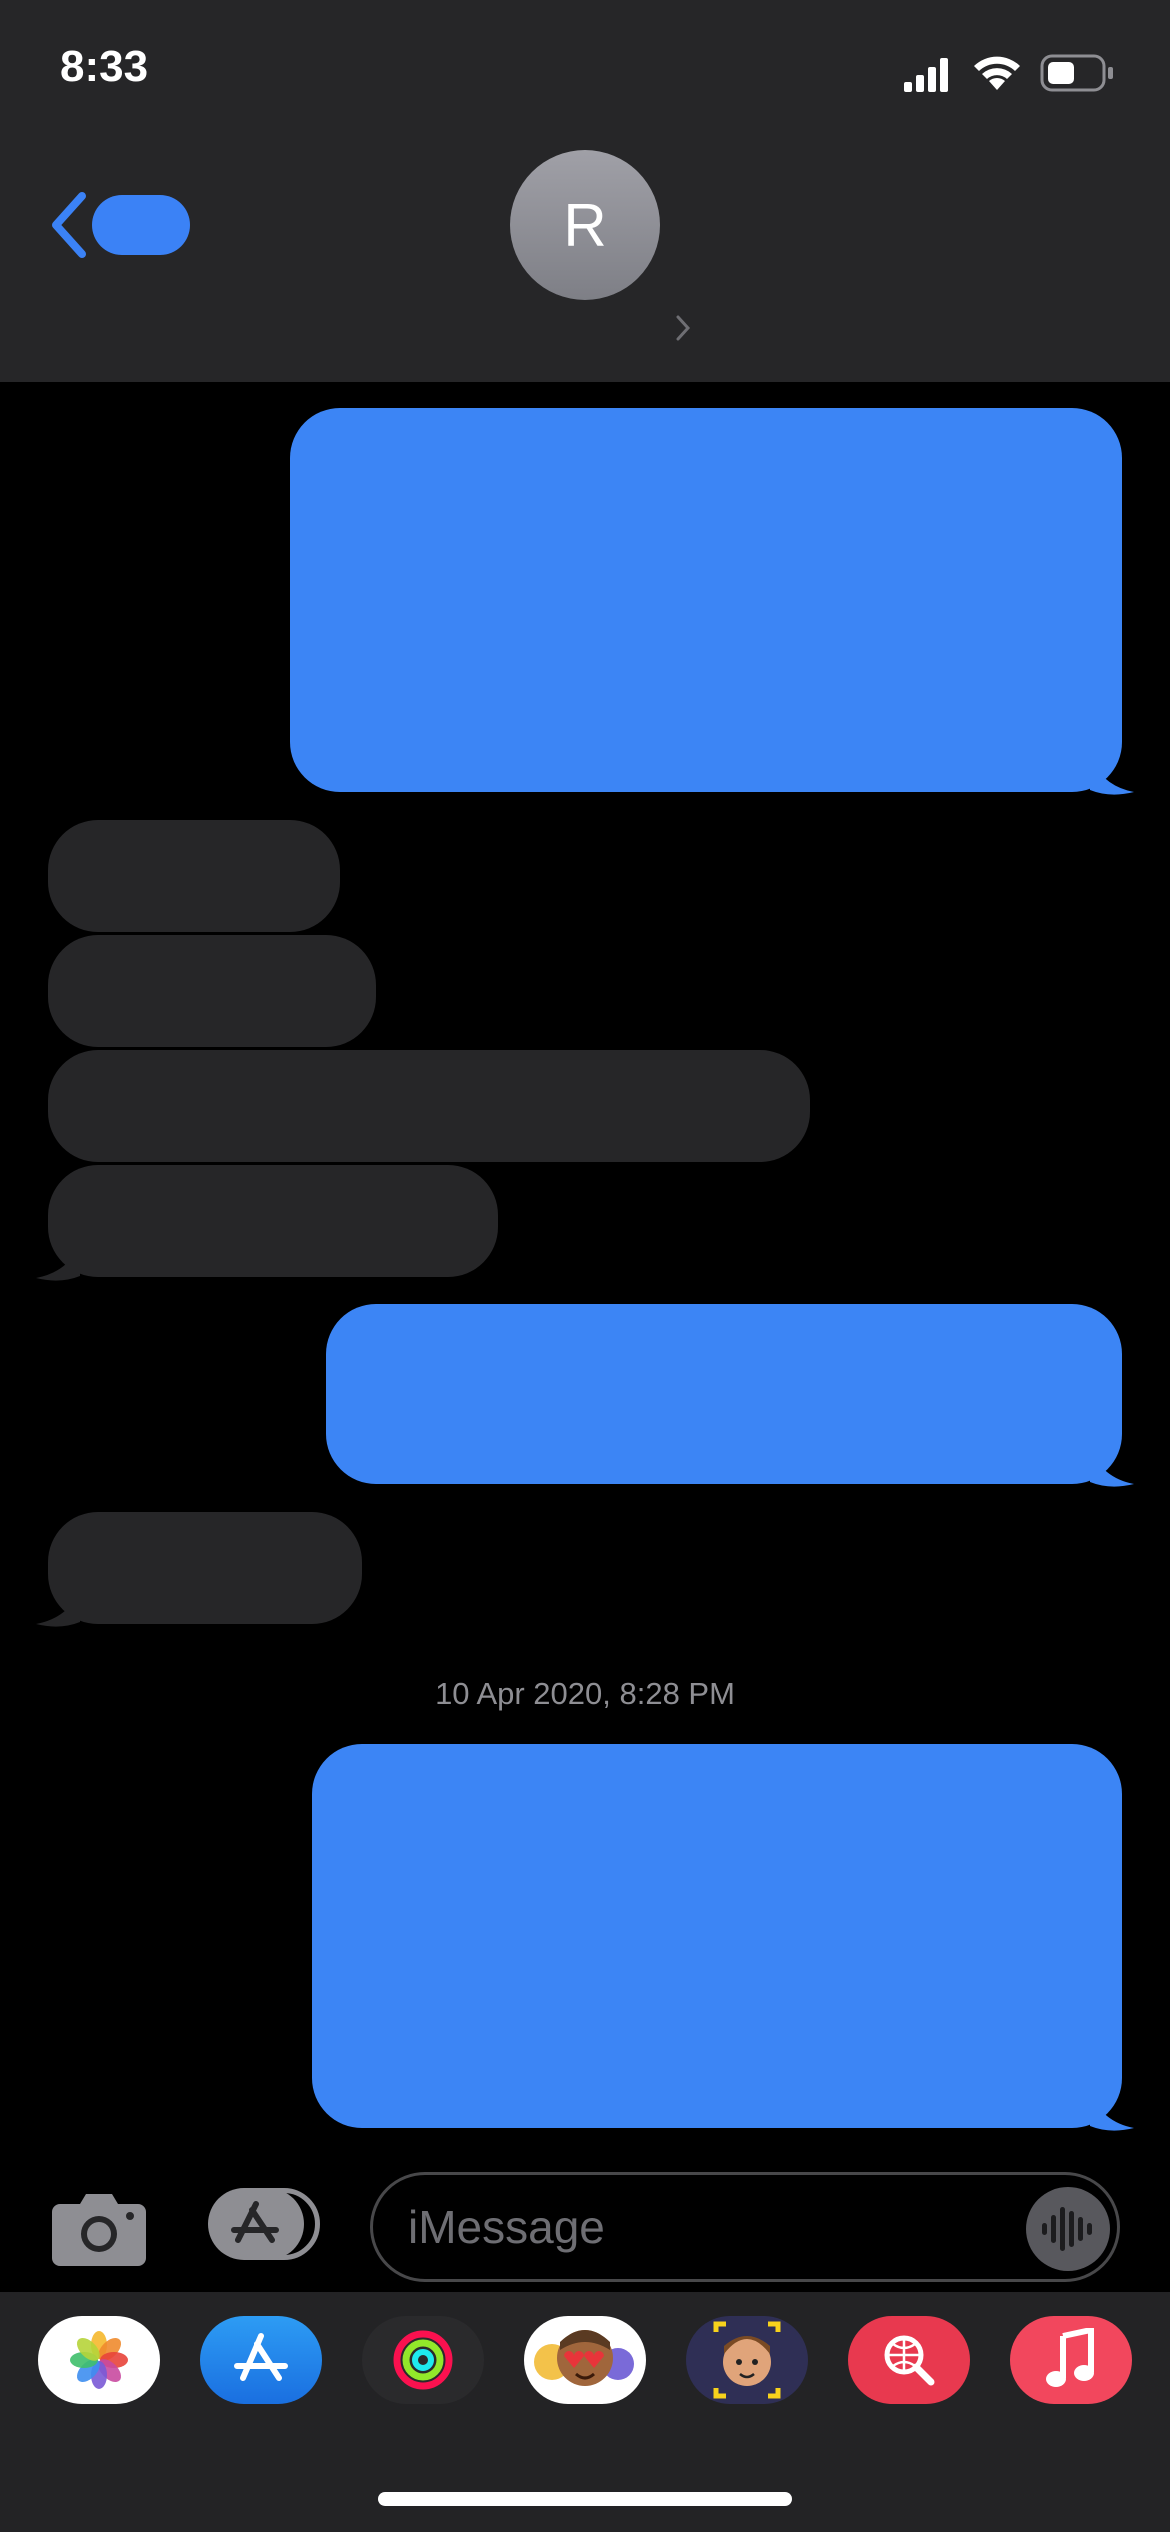 The width and height of the screenshot is (1170, 2532). I want to click on contact-avatar: R, so click(585, 225).